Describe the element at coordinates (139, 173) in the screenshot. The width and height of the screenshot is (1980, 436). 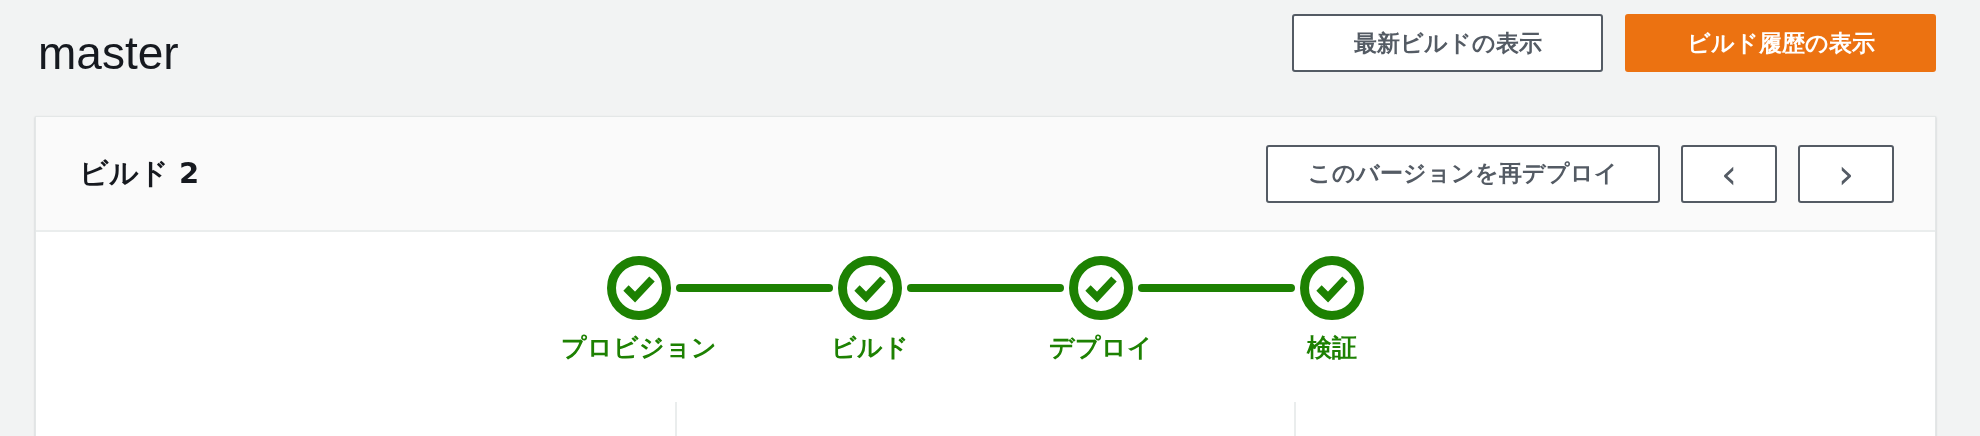
I see `build-title: ビルド 2` at that location.